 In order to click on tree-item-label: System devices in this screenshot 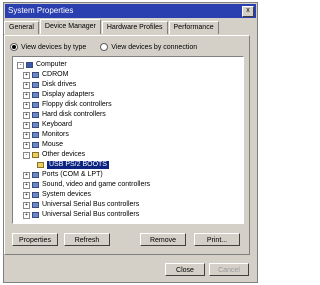, I will do `click(67, 194)`.